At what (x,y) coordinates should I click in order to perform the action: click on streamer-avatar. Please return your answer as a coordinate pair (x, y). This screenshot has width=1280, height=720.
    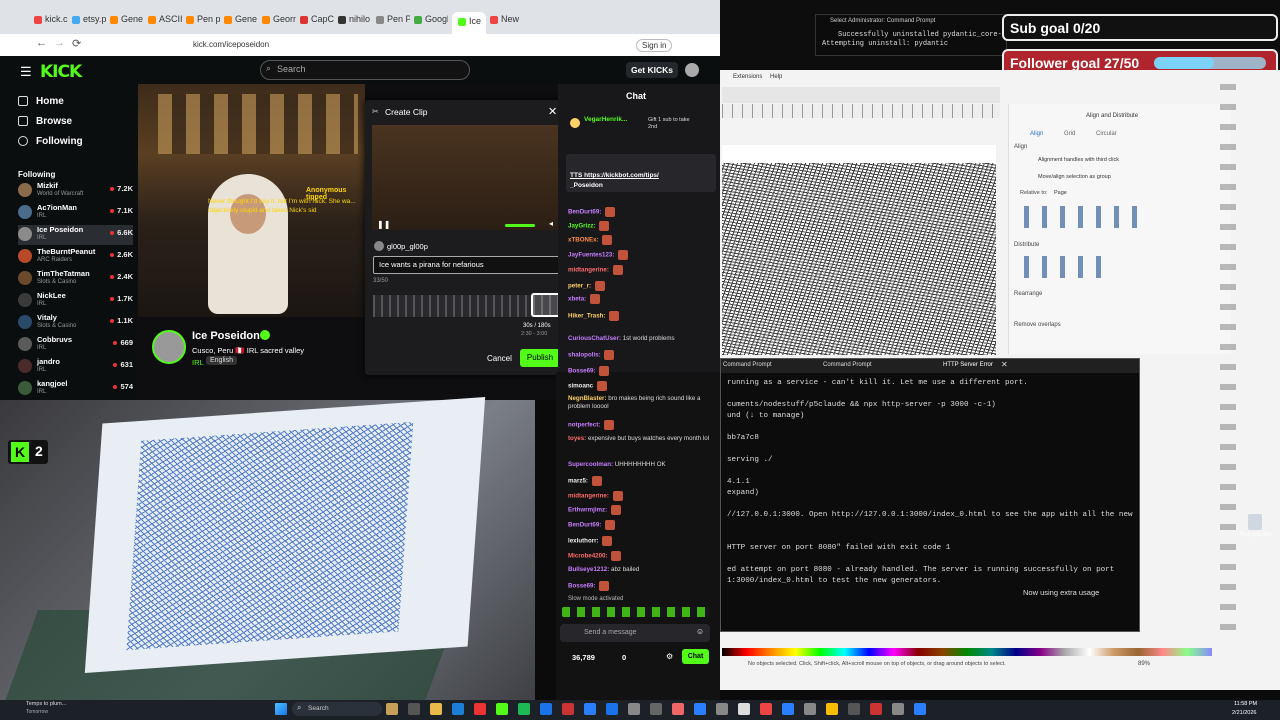
    Looking at the image, I should click on (169, 347).